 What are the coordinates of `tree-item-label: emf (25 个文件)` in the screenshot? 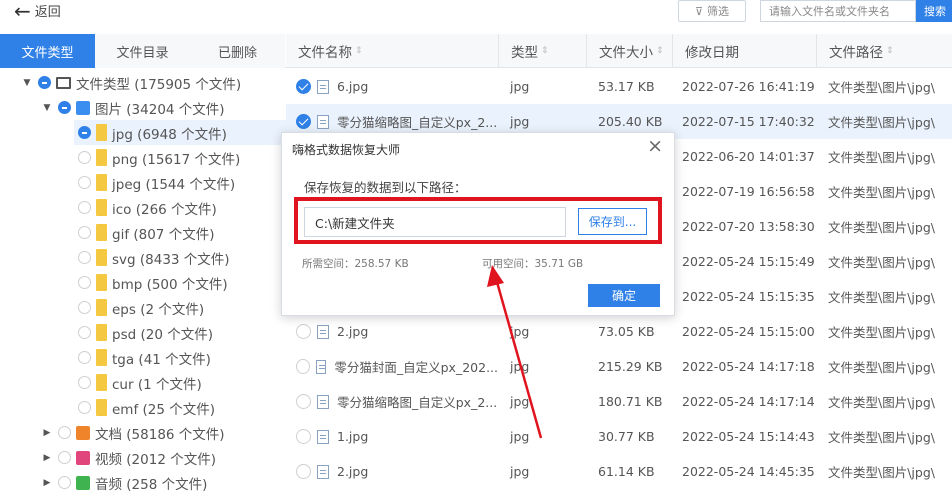 It's located at (164, 409).